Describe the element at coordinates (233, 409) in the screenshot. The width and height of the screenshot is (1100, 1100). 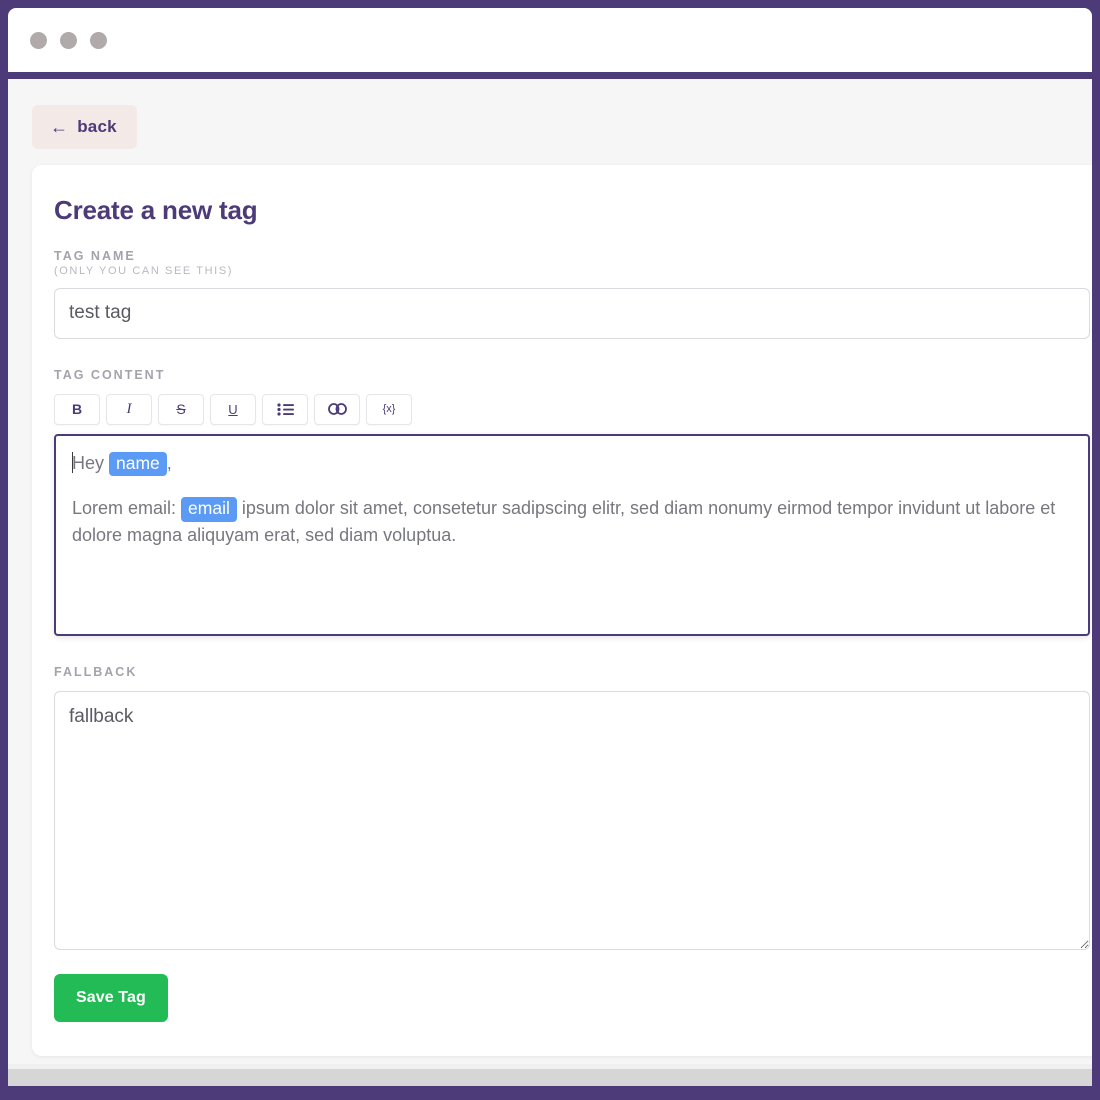
I see `underline-icon: U` at that location.